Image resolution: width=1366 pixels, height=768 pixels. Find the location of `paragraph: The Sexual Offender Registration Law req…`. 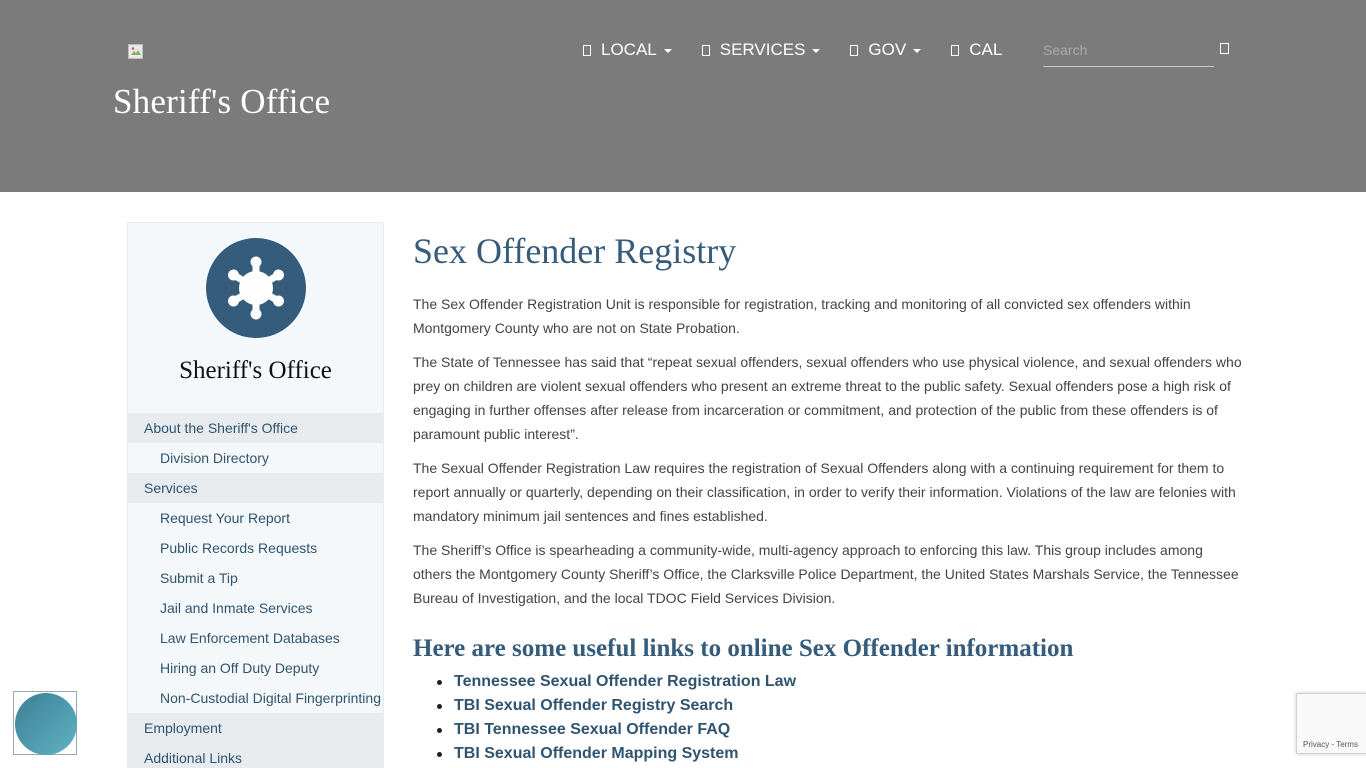

paragraph: The Sexual Offender Registration Law req… is located at coordinates (824, 492).